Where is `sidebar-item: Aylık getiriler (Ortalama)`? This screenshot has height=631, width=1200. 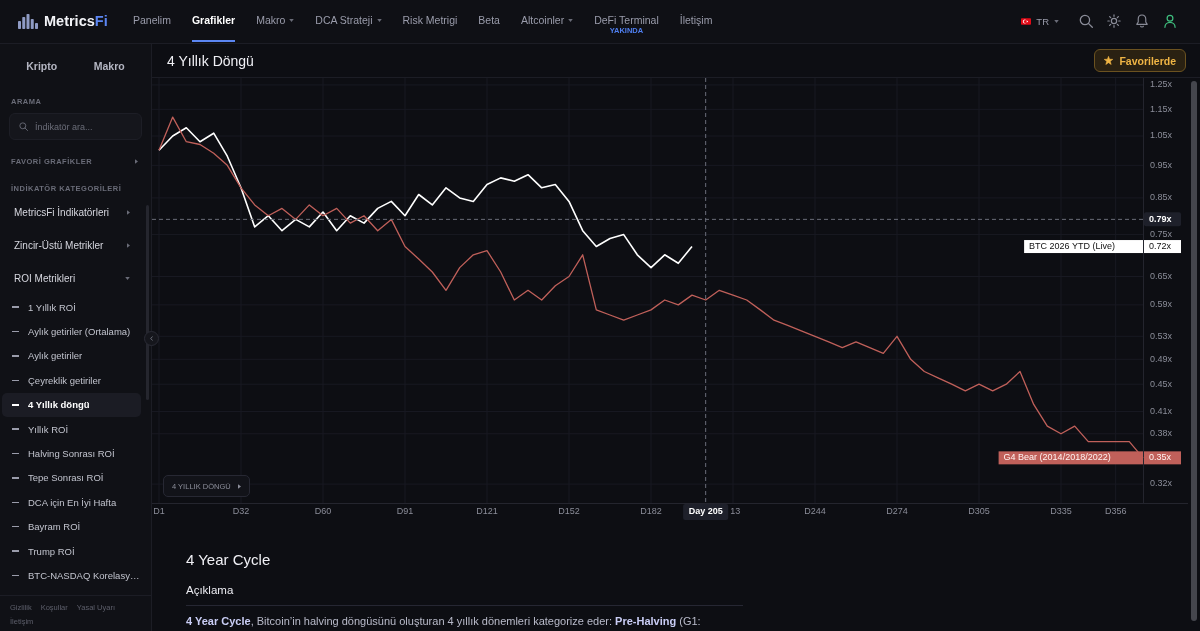
sidebar-item: Aylık getiriler (Ortalama) is located at coordinates (71, 331).